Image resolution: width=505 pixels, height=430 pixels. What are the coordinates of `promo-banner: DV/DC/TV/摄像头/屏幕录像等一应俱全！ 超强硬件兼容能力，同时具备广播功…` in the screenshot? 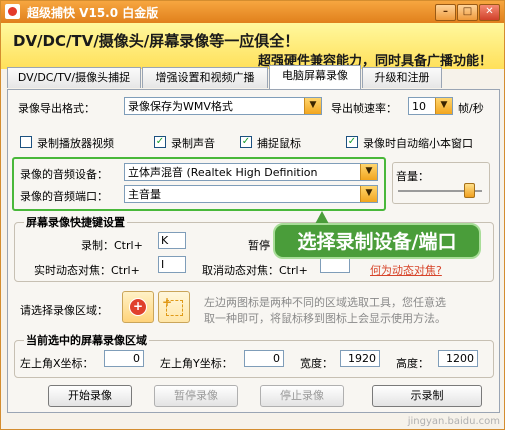 It's located at (252, 46).